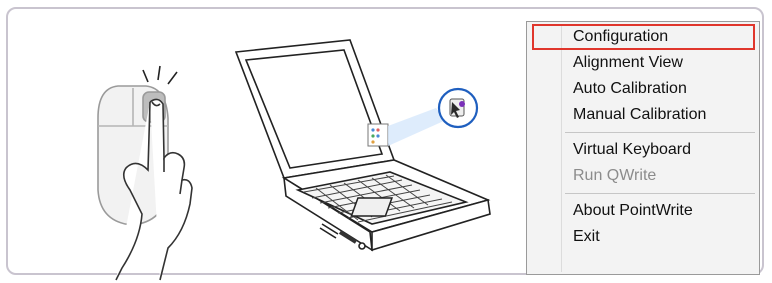 The width and height of the screenshot is (772, 283). Describe the element at coordinates (145, 173) in the screenshot. I see `mouse-right-click-icon` at that location.